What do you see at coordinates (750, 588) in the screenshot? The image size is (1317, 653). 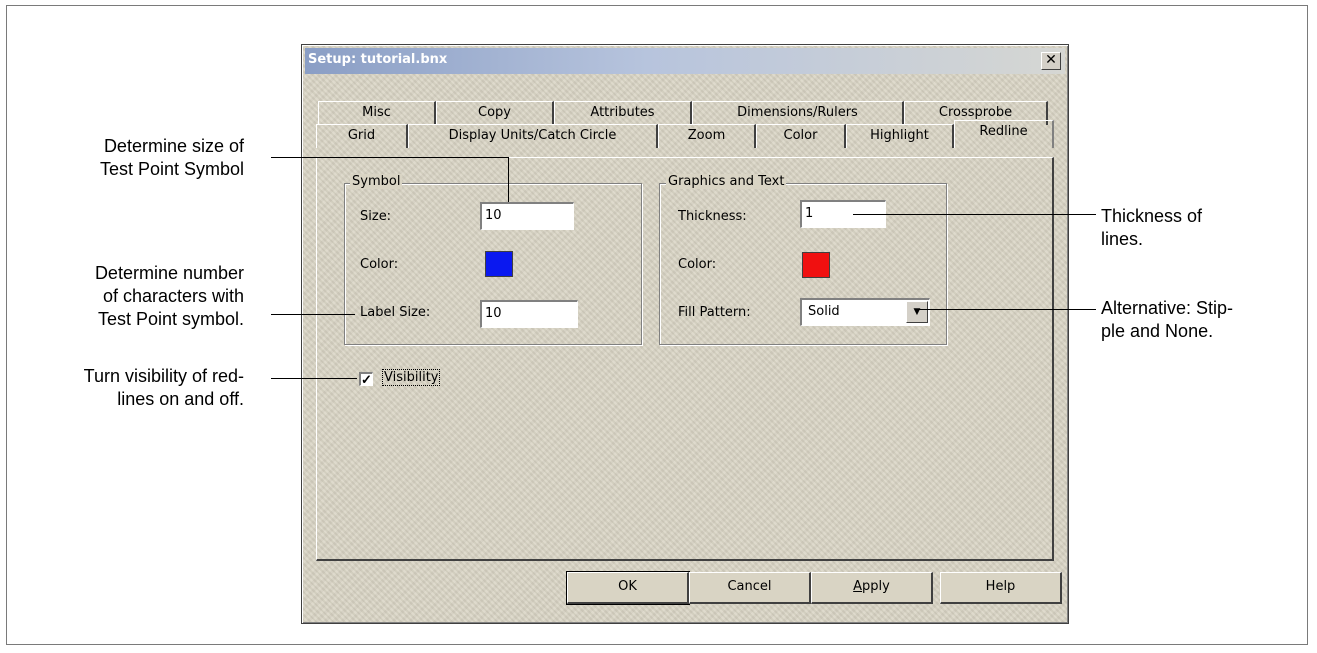 I see `cancel-button: Cancel` at bounding box center [750, 588].